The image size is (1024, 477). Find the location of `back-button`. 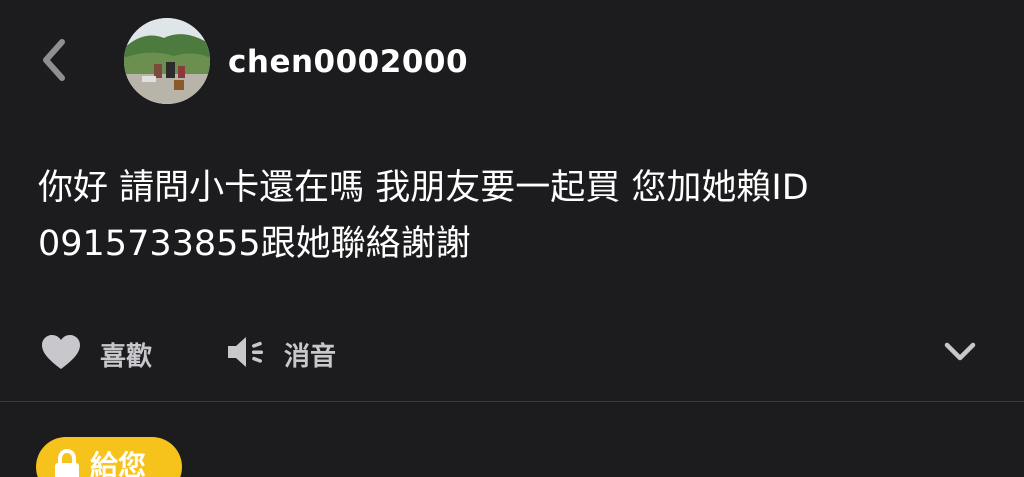

back-button is located at coordinates (54, 62).